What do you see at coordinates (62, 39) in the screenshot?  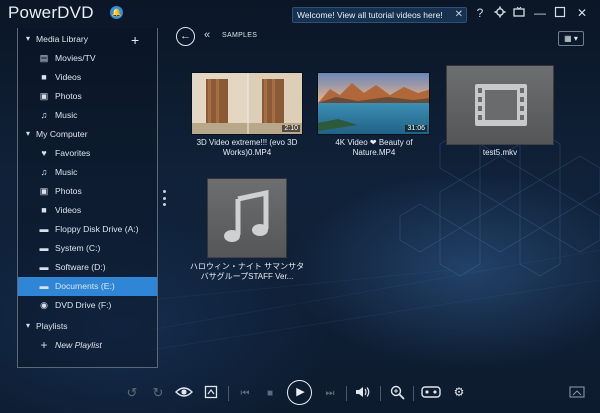 I see `section-label: Media Library` at bounding box center [62, 39].